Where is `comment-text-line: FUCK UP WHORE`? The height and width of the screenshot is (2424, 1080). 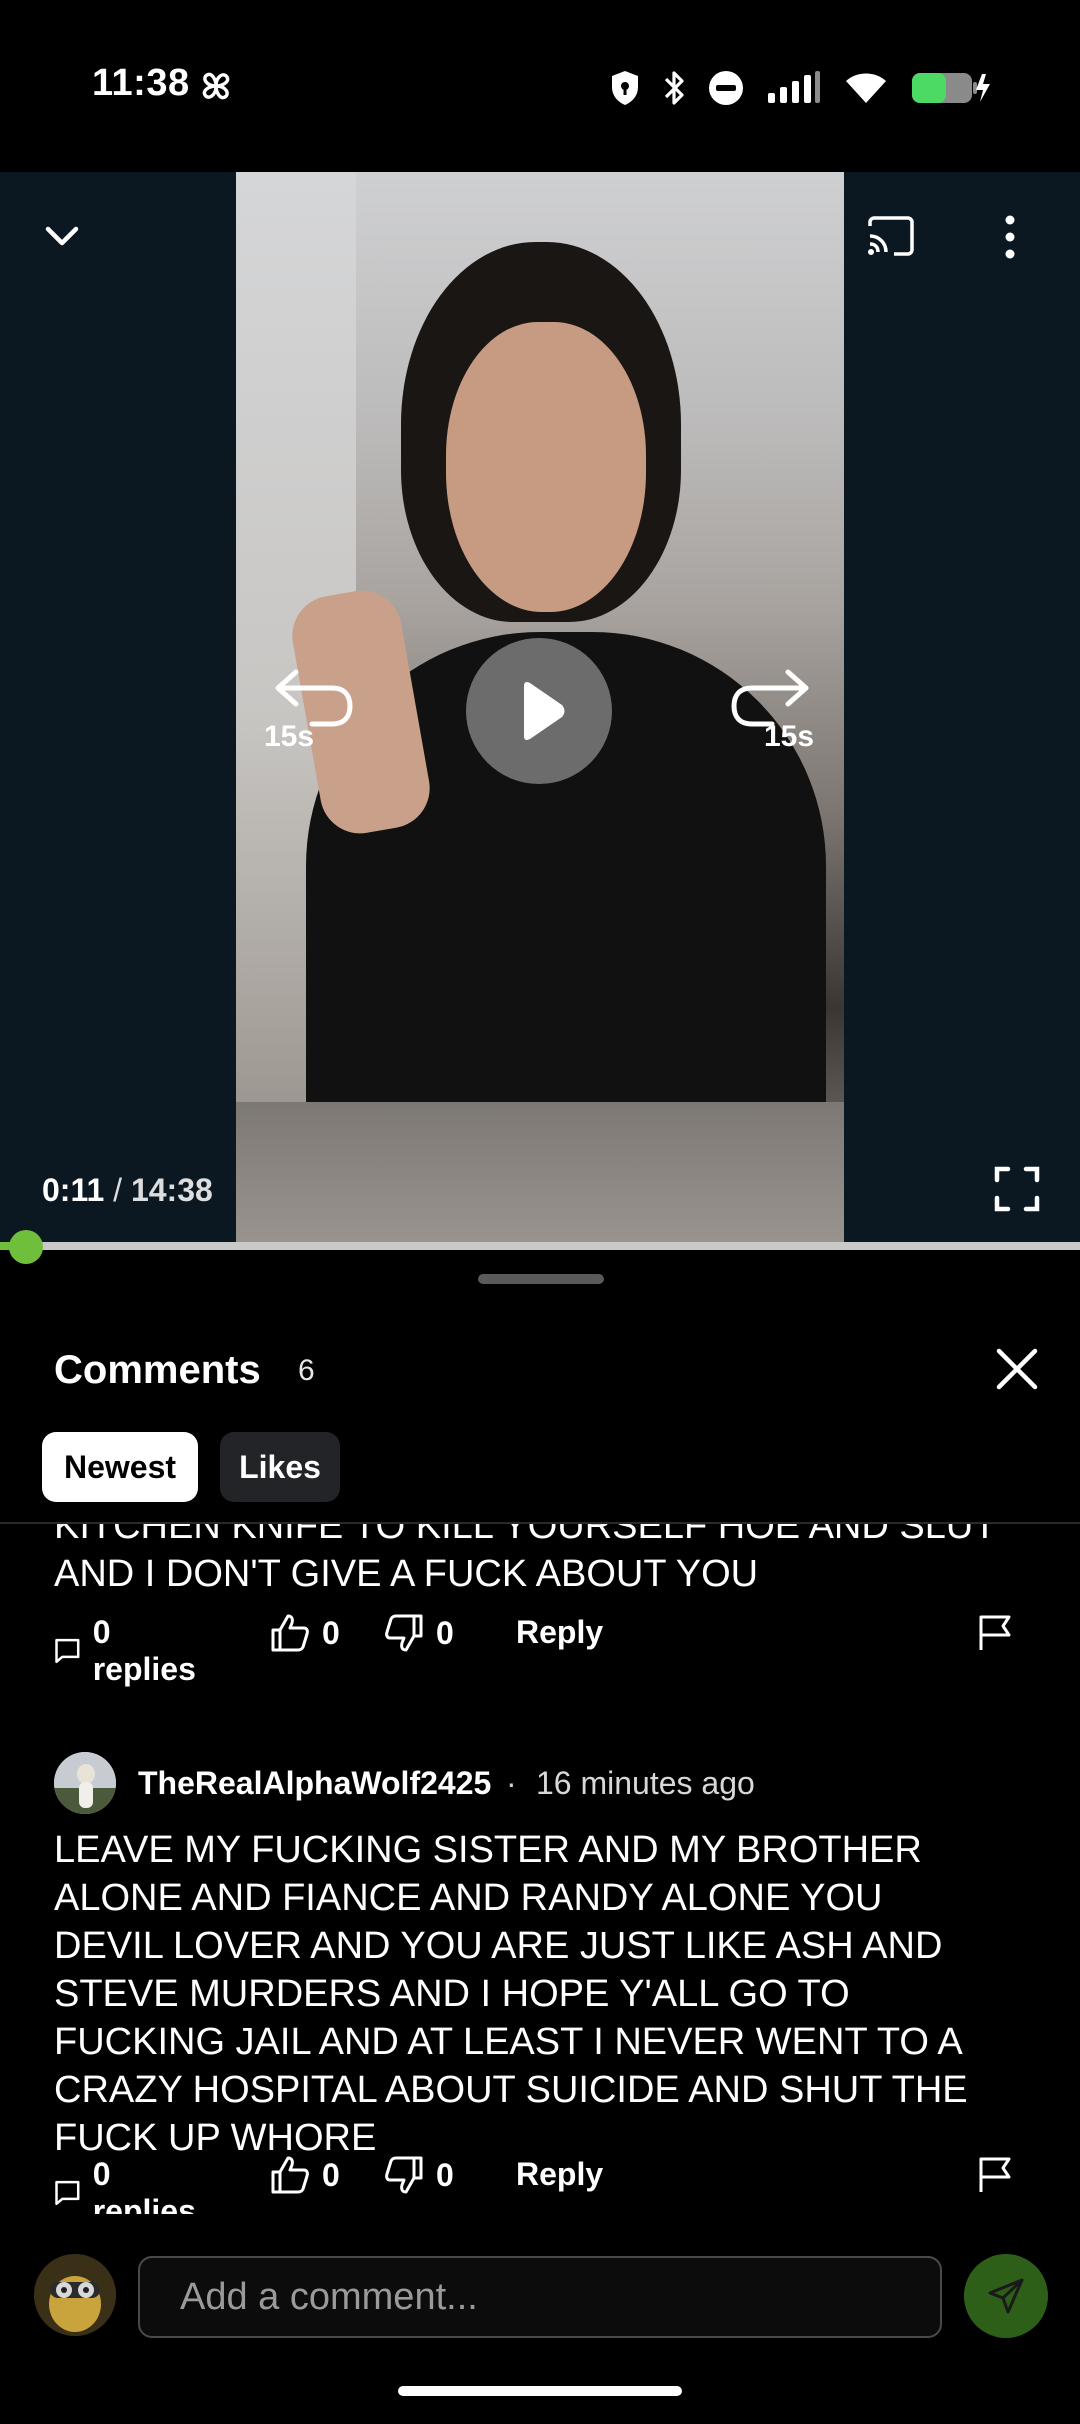
comment-text-line: FUCK UP WHORE is located at coordinates (215, 2138).